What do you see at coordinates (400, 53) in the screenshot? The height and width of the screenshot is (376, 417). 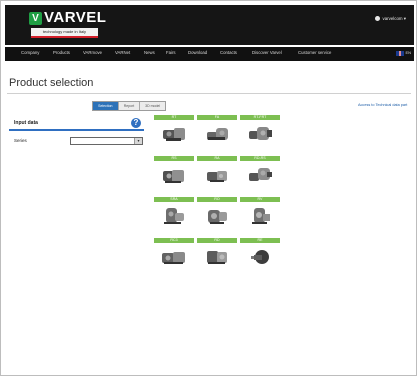 I see `language-flag-icon` at bounding box center [400, 53].